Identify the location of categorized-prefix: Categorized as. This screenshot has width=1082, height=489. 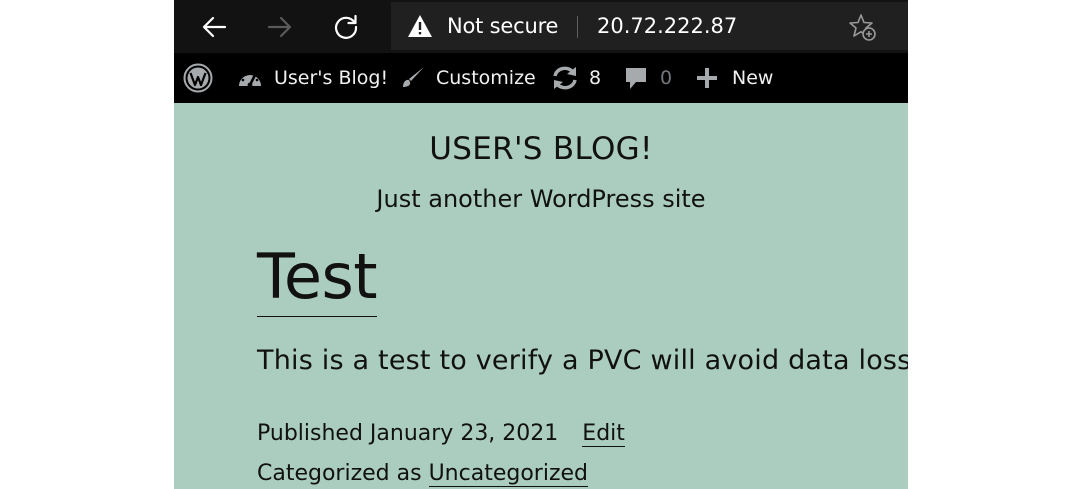
(339, 473).